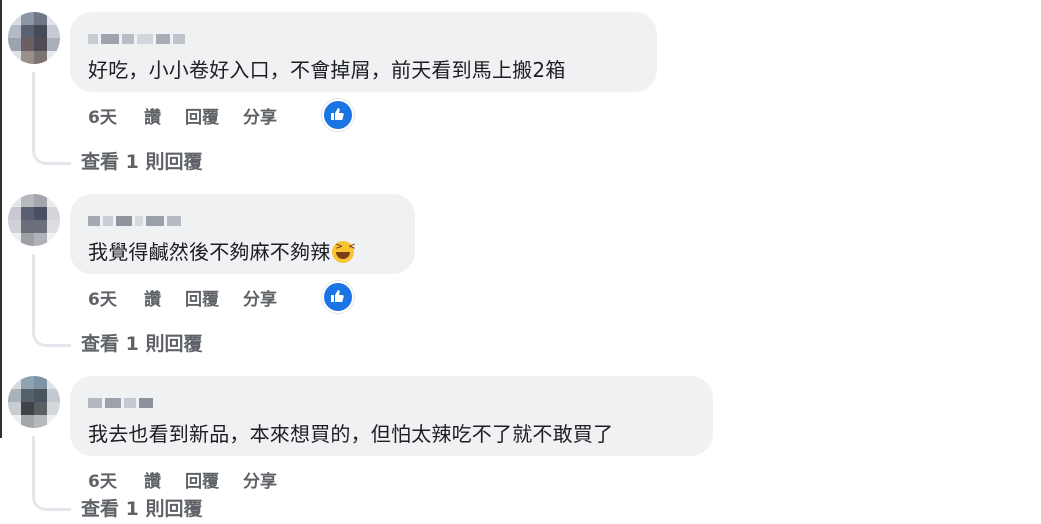 This screenshot has height=524, width=1041. What do you see at coordinates (209, 252) in the screenshot?
I see `comment-text-content: 我覺得鹹然後不夠麻不夠辣` at bounding box center [209, 252].